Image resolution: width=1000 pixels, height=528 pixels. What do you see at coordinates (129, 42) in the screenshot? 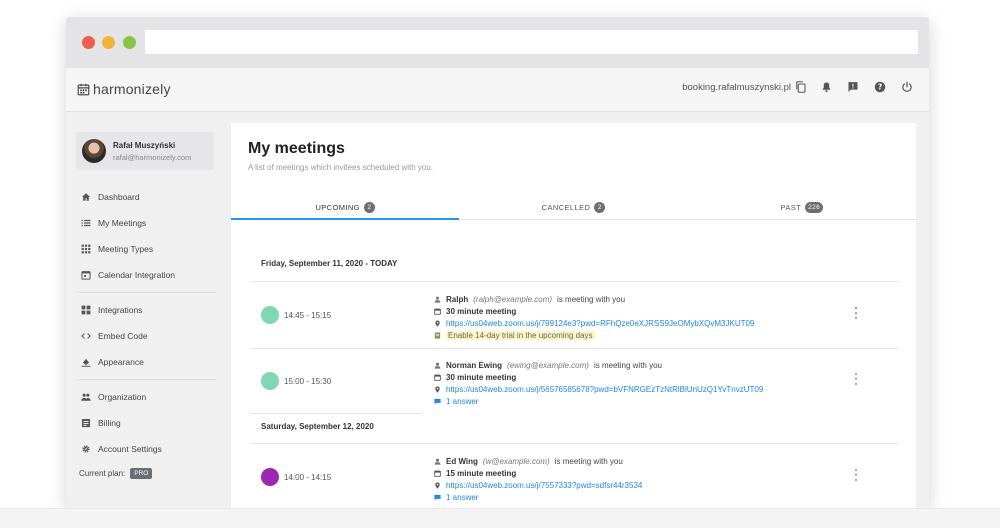
I see `maximize-window-dot` at bounding box center [129, 42].